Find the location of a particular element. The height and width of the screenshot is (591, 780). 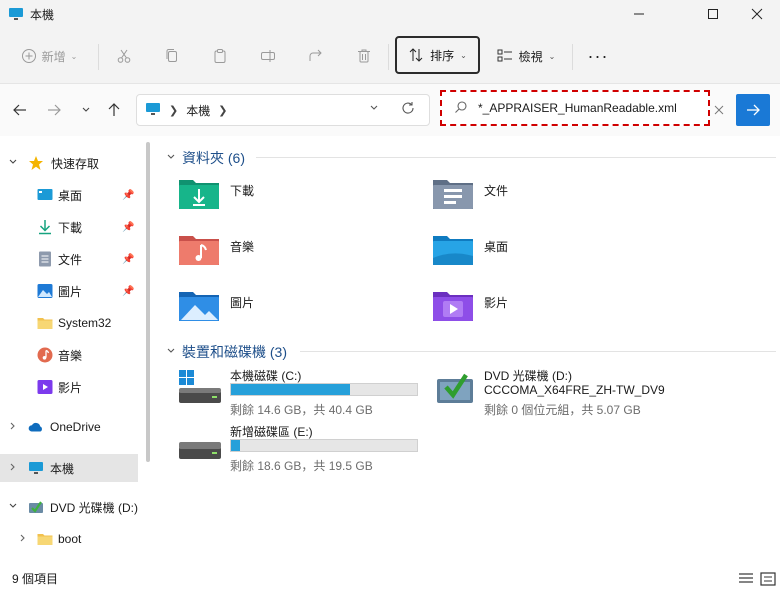

recent-locations-button is located at coordinates (86, 110).